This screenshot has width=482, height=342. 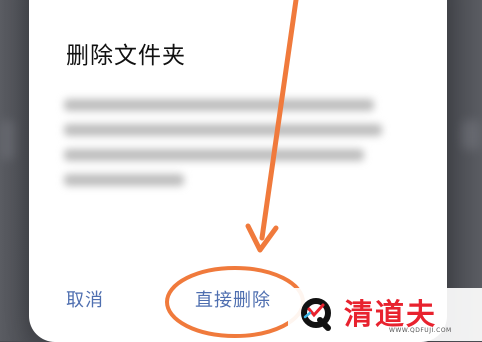 What do you see at coordinates (385, 314) in the screenshot?
I see `watermark: 清道夫 WWW.QDFUJI.COM` at bounding box center [385, 314].